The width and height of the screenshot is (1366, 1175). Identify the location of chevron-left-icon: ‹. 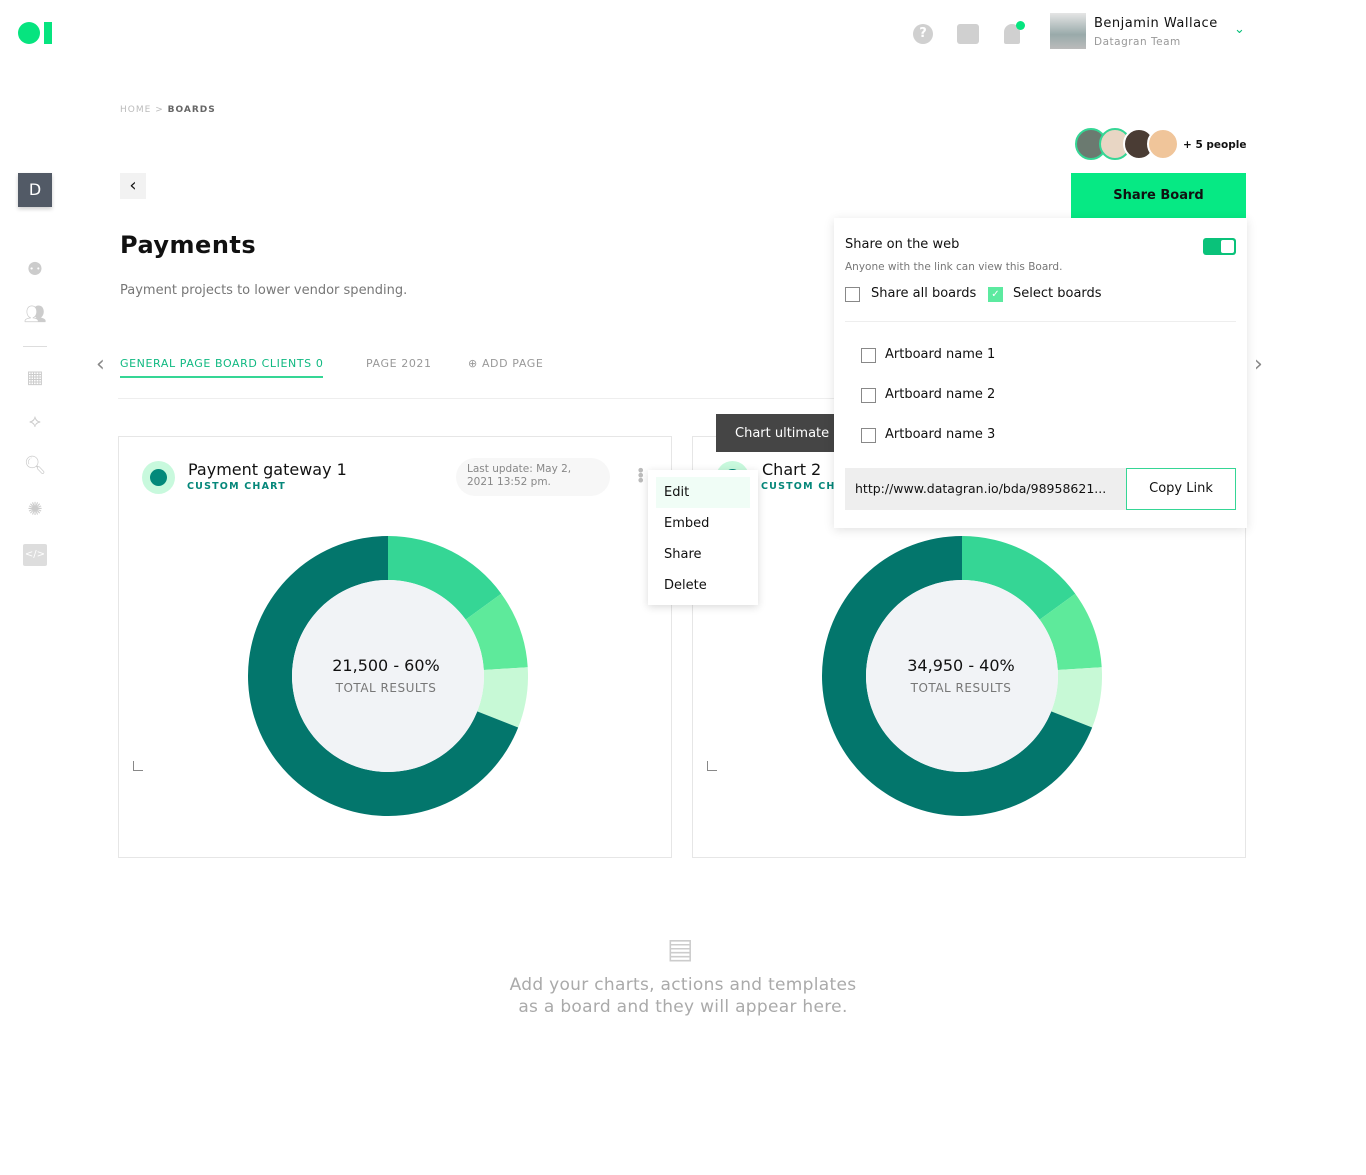
(100, 364).